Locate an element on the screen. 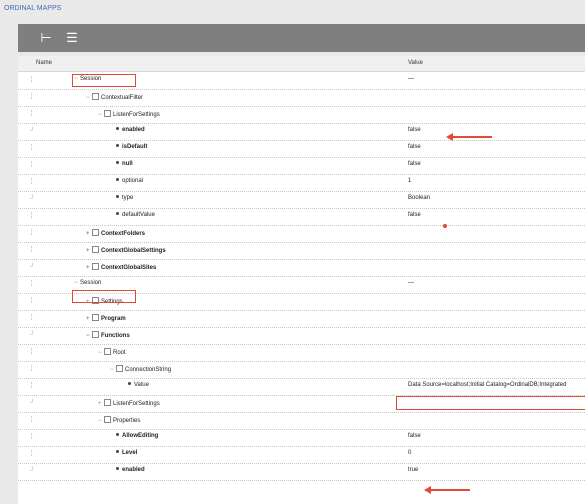 This screenshot has height=504, width=585. row-name: isDefault is located at coordinates (128, 147).